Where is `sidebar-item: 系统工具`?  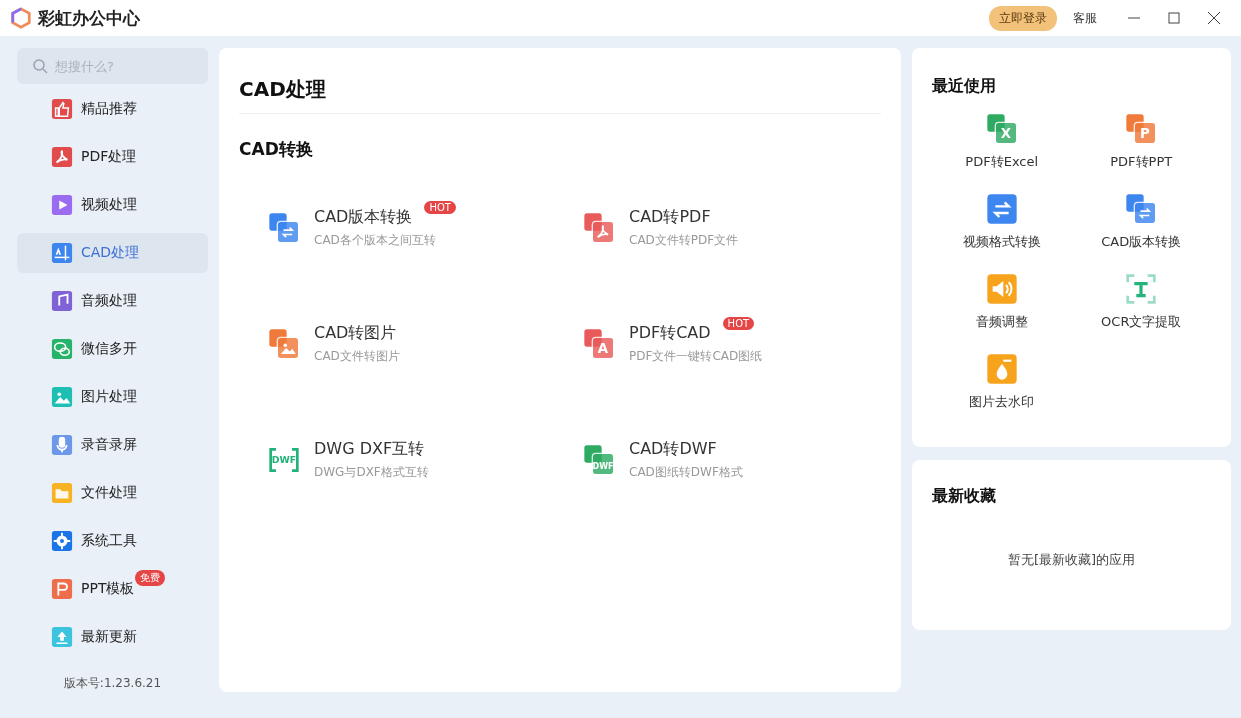
sidebar-item: 系统工具 is located at coordinates (112, 541).